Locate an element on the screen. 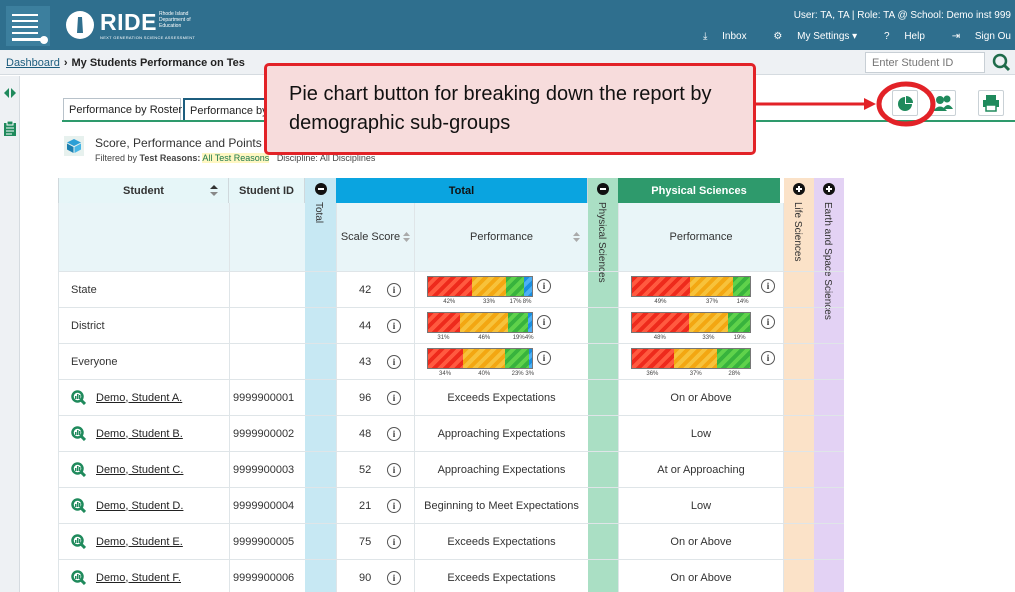 The image size is (1015, 592). student-total-performance: Approaching Expectations is located at coordinates (501, 433).